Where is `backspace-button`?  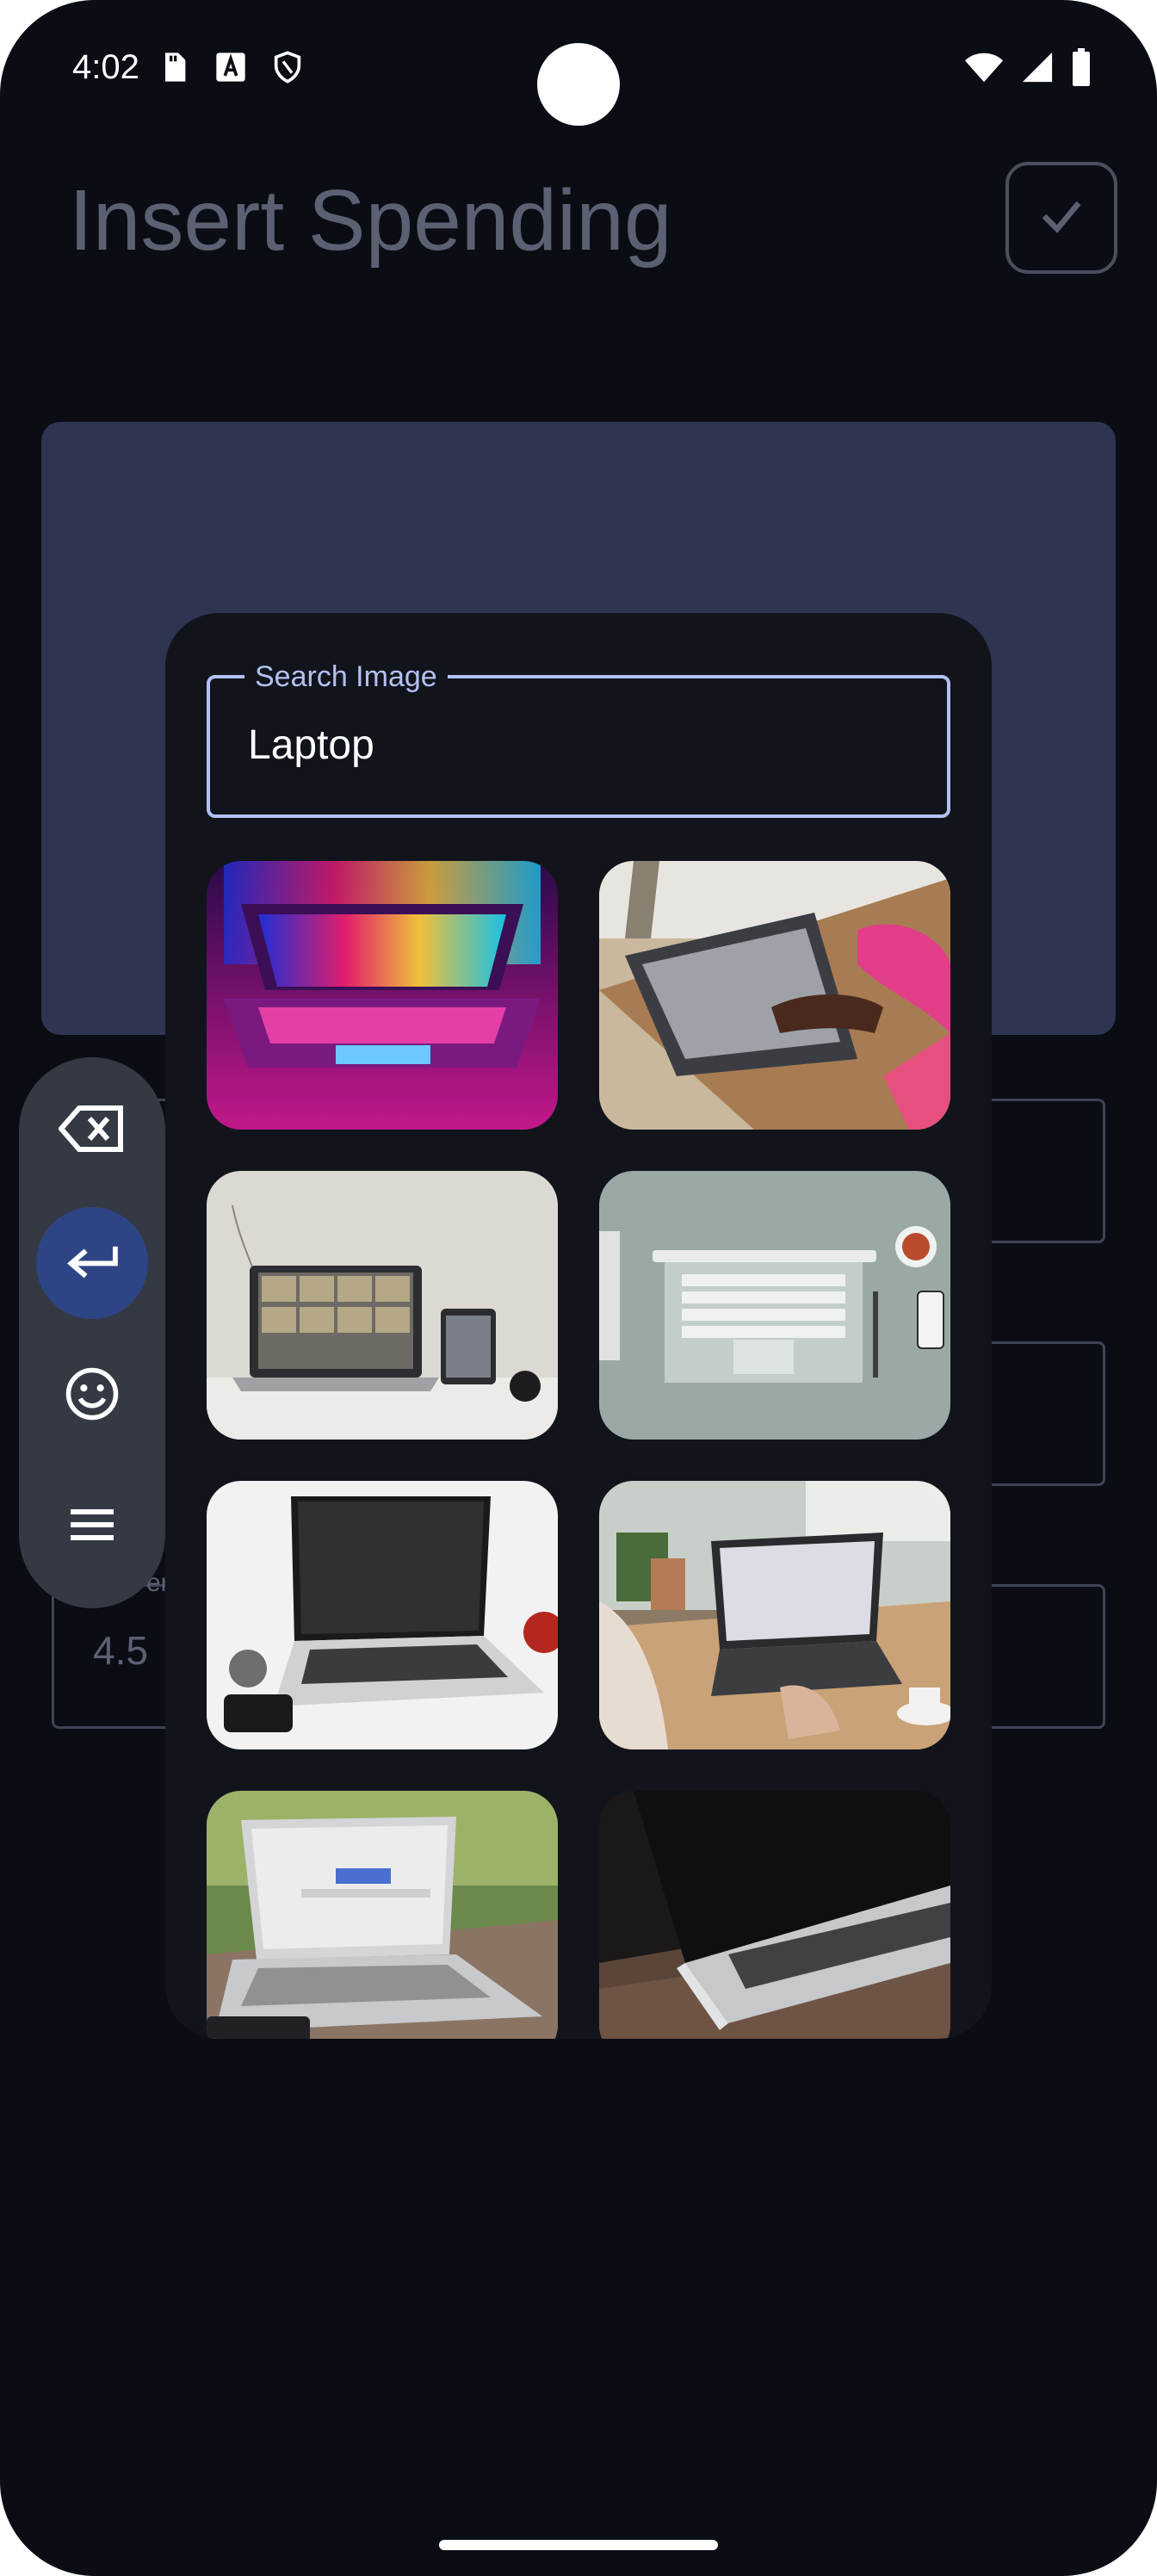
backspace-button is located at coordinates (92, 1130).